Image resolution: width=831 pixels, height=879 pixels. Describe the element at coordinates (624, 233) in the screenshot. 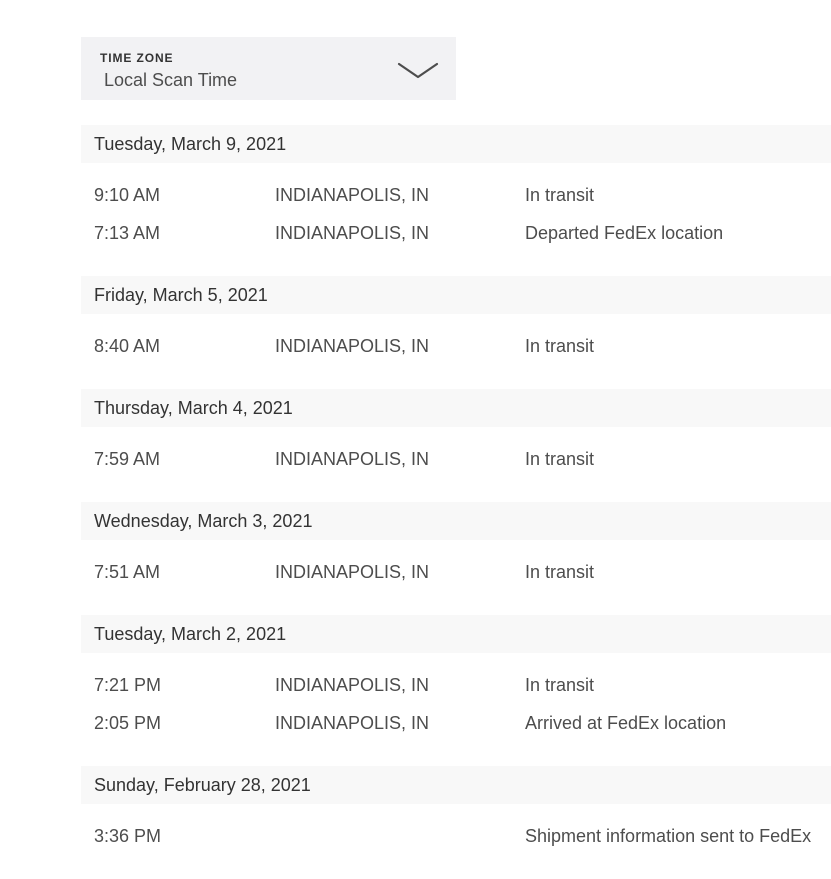

I see `event-status: Departed FedEx location` at that location.